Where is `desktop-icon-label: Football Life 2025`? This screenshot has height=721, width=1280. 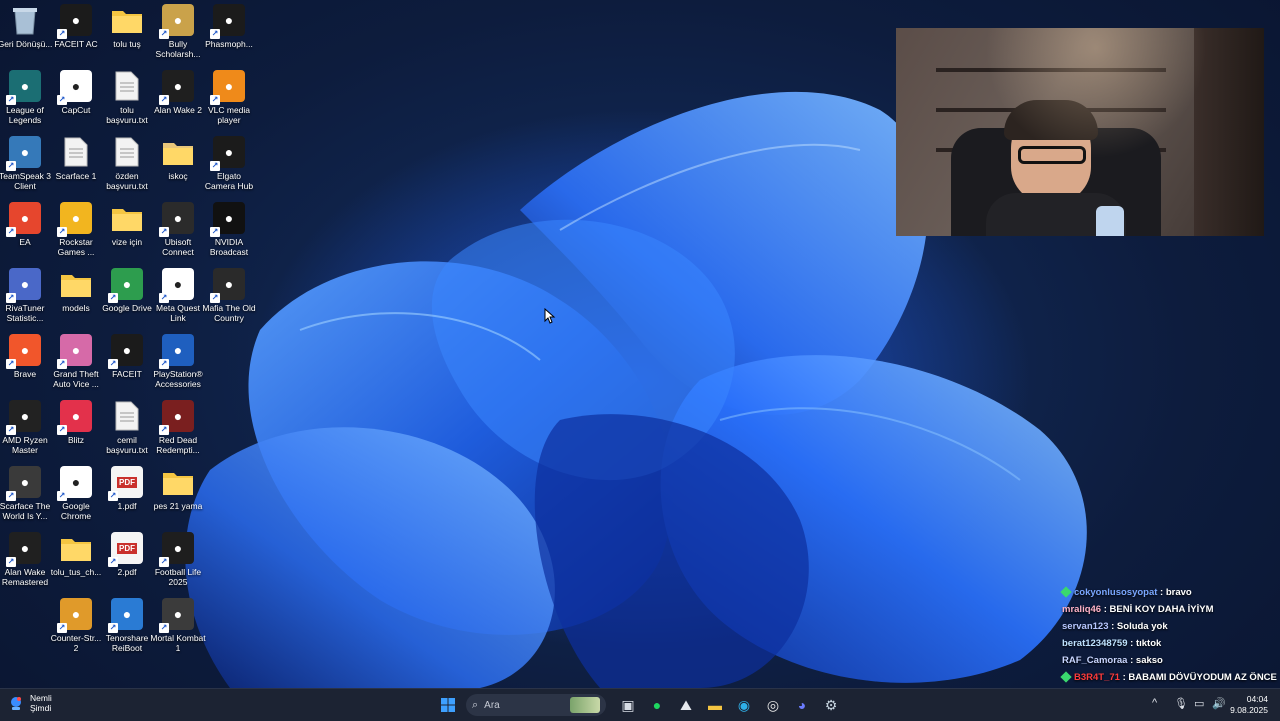
desktop-icon-label: Football Life 2025 is located at coordinates (178, 577).